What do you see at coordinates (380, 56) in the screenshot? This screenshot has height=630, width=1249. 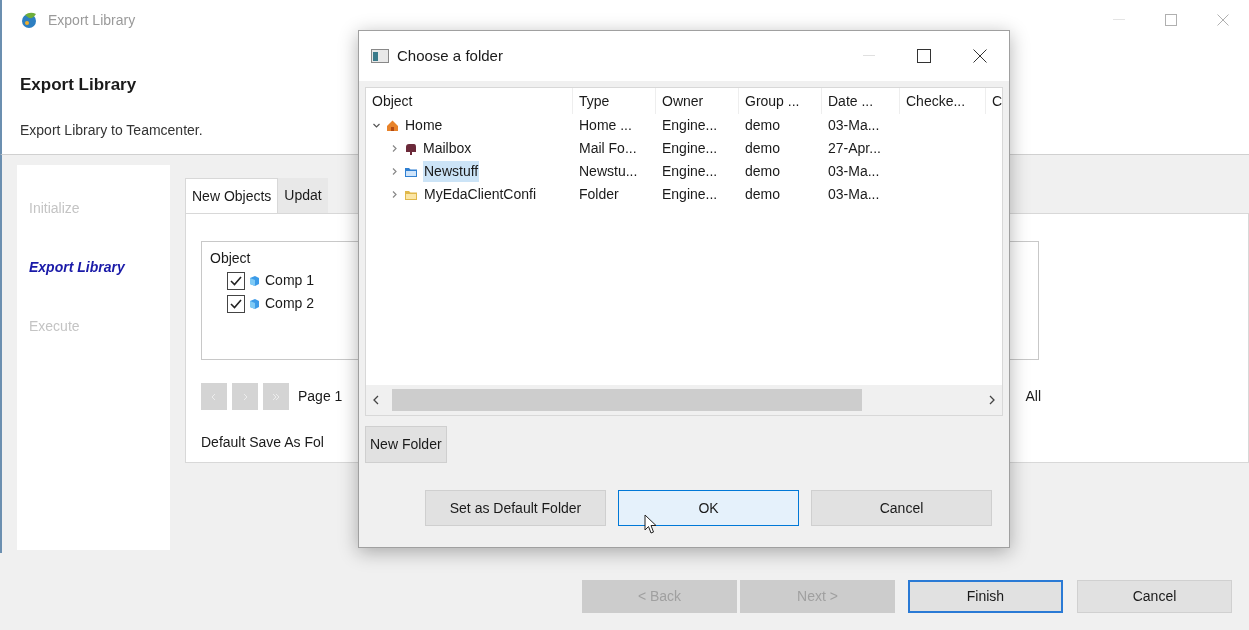 I see `window-icon` at bounding box center [380, 56].